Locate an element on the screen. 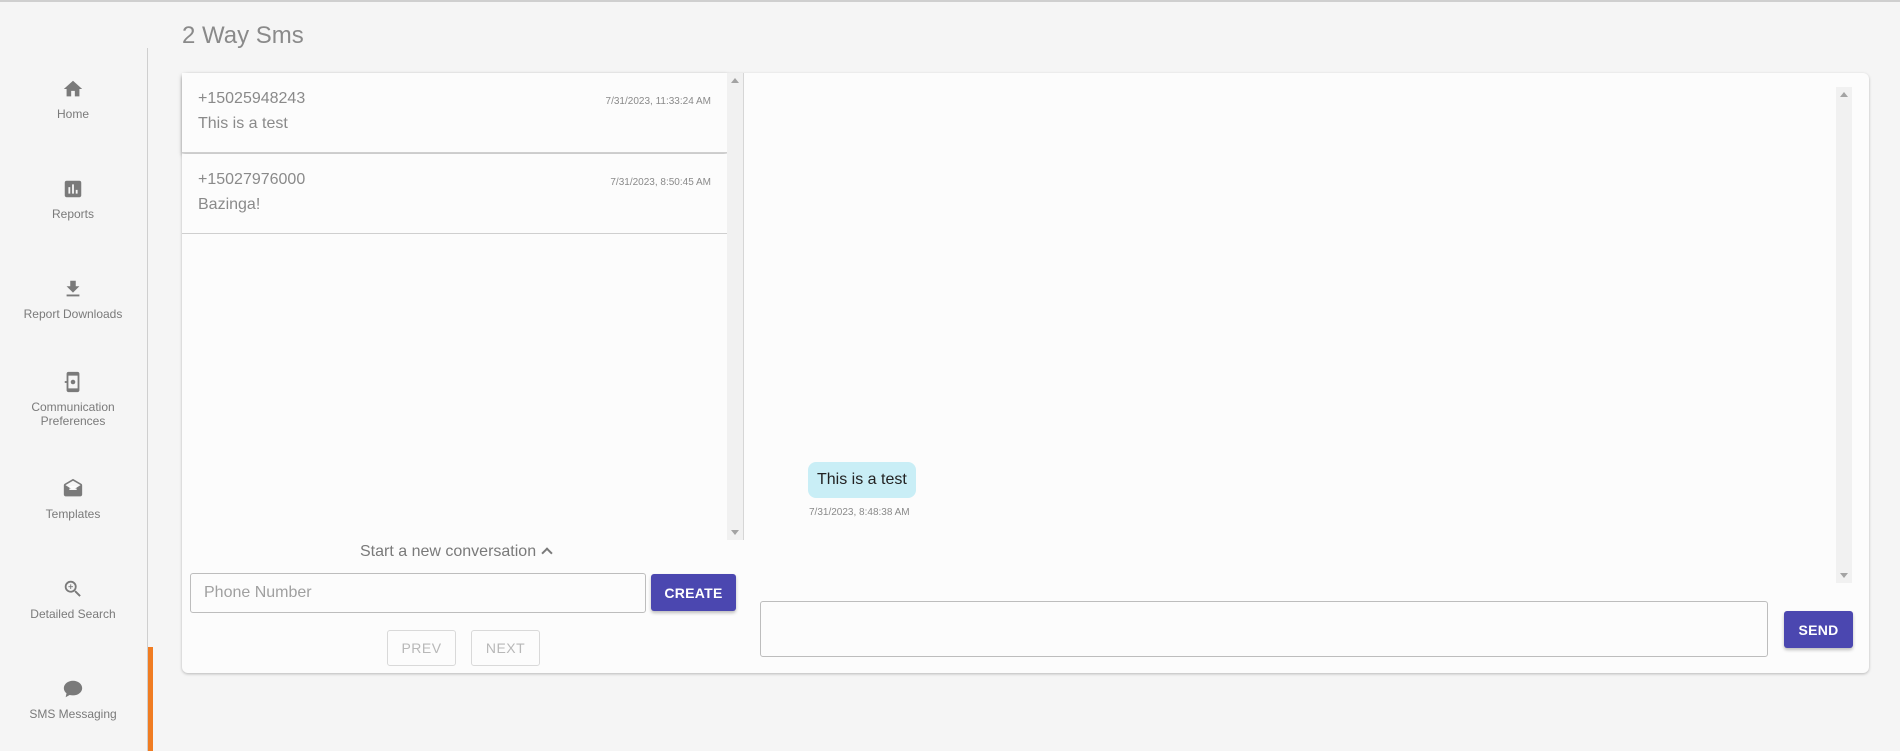 This screenshot has height=751, width=1900. active-nav-indicator is located at coordinates (150, 699).